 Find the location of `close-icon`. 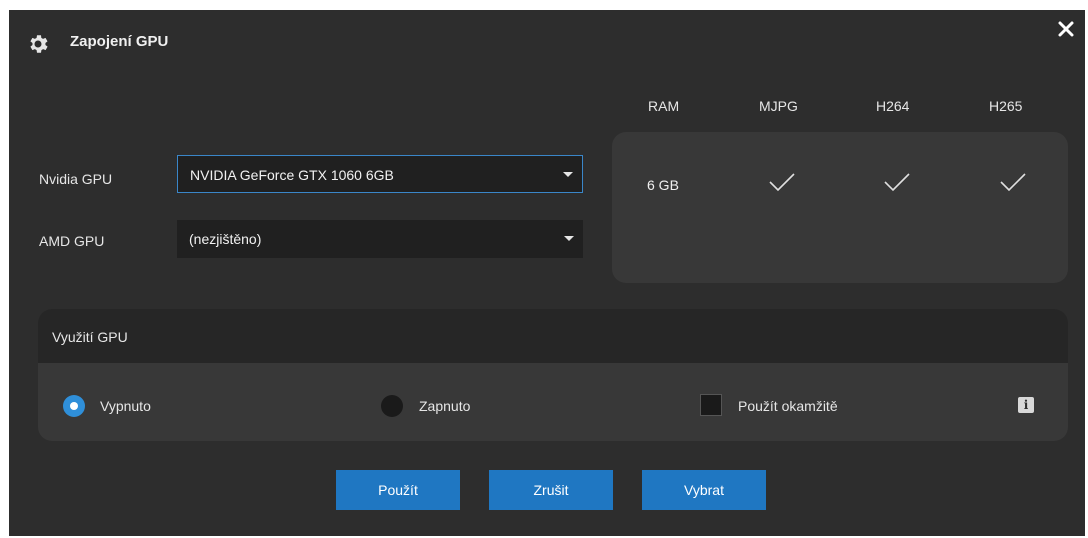

close-icon is located at coordinates (1066, 29).